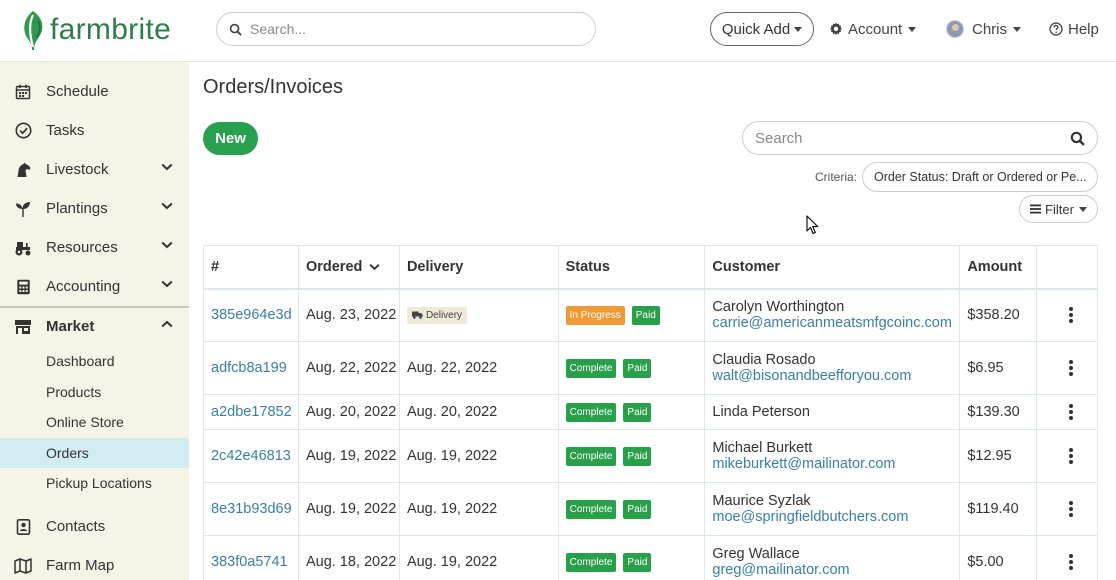  Describe the element at coordinates (835, 464) in the screenshot. I see `customer-email-link: mikeburkett@mailinator.com` at that location.